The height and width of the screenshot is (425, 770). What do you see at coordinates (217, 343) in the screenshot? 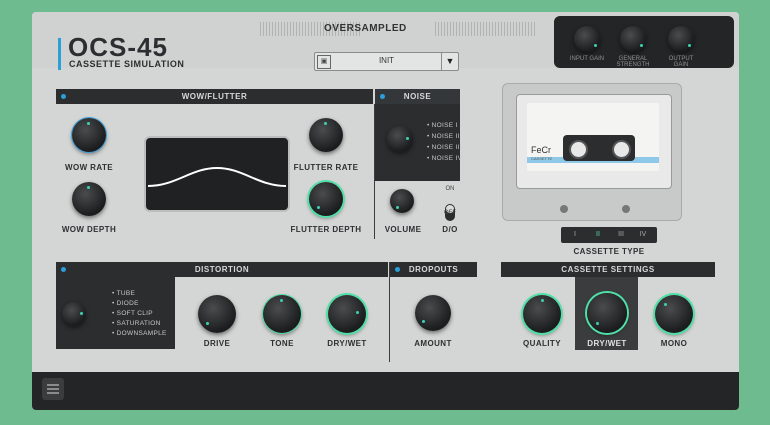
I see `drive-label: DRIVE` at bounding box center [217, 343].